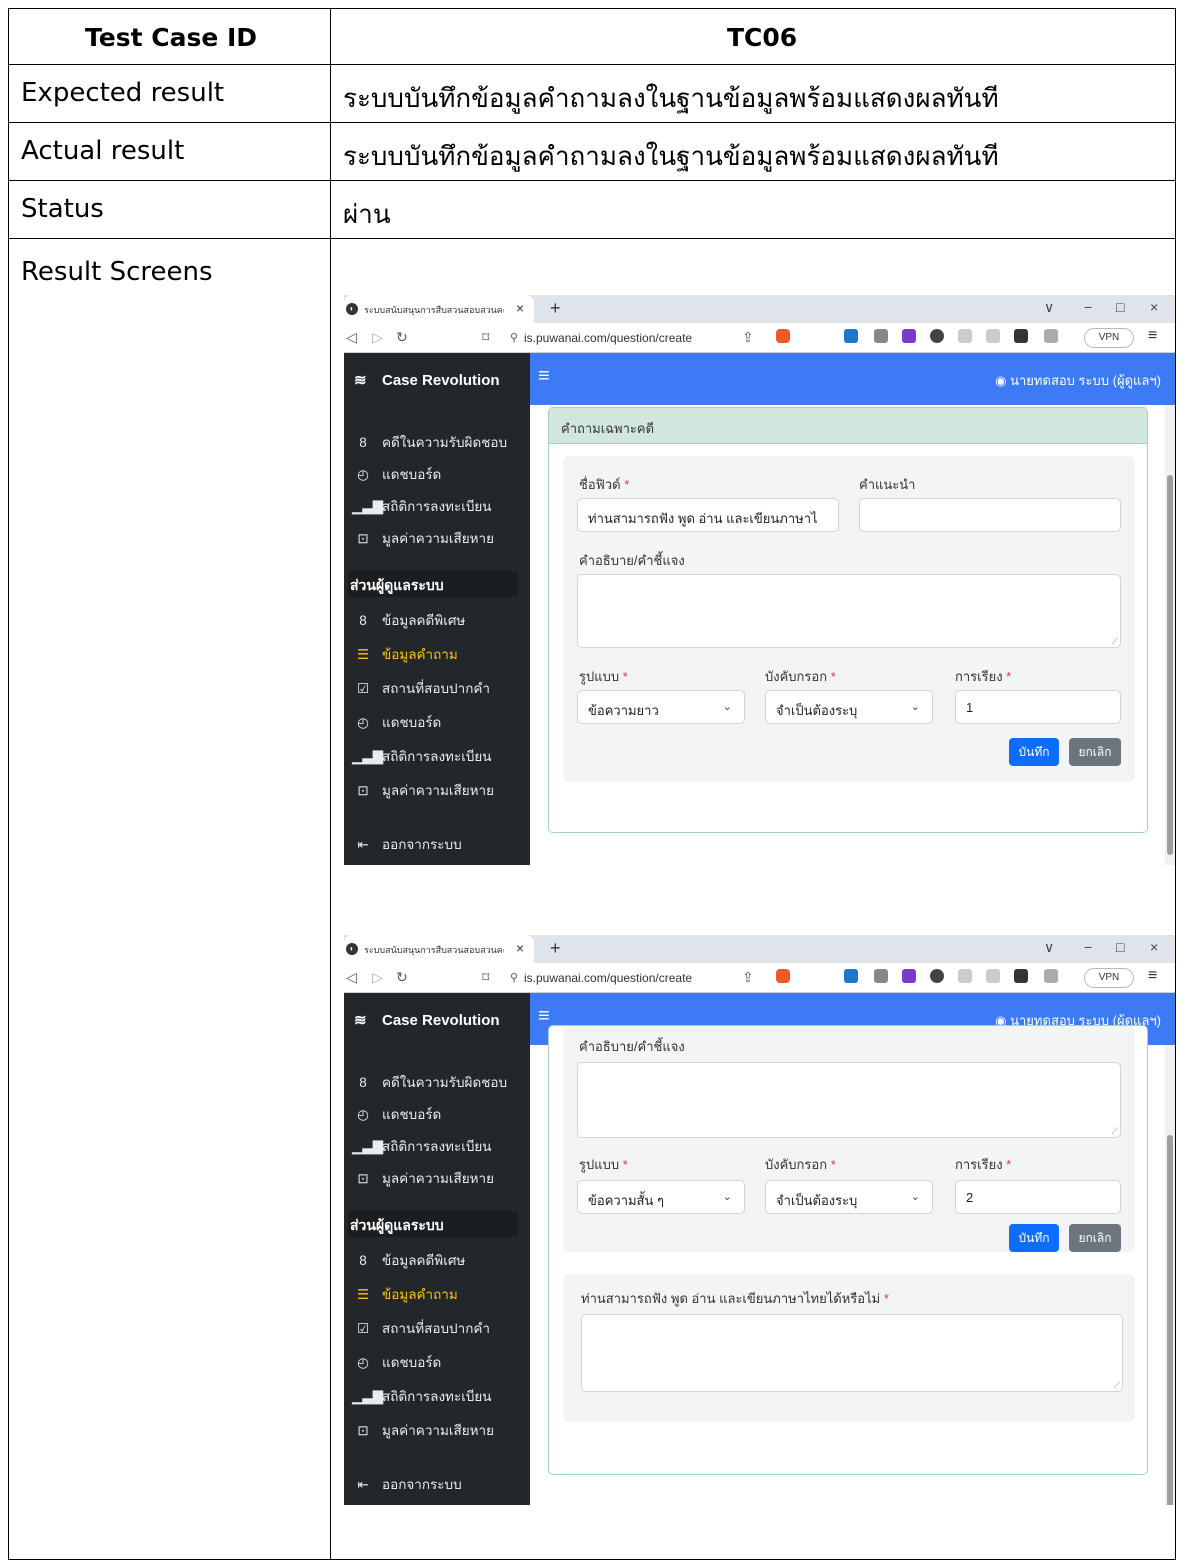  What do you see at coordinates (708, 515) in the screenshot?
I see `field-name-input: ท่านสามารถฟัง พูด อ่าน และเขียนภาษาไ` at bounding box center [708, 515].